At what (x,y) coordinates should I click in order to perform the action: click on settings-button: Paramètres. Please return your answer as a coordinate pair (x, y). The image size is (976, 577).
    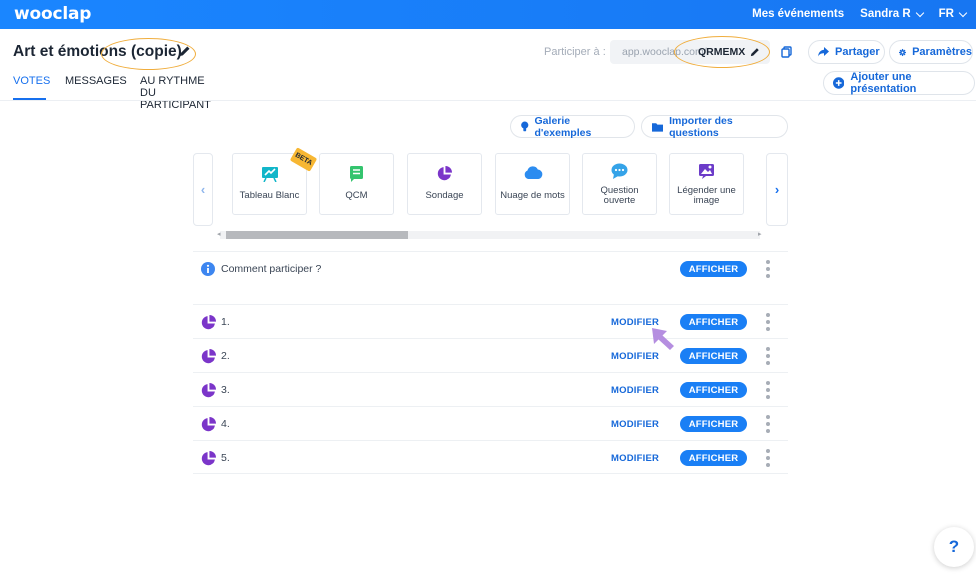
    Looking at the image, I should click on (931, 52).